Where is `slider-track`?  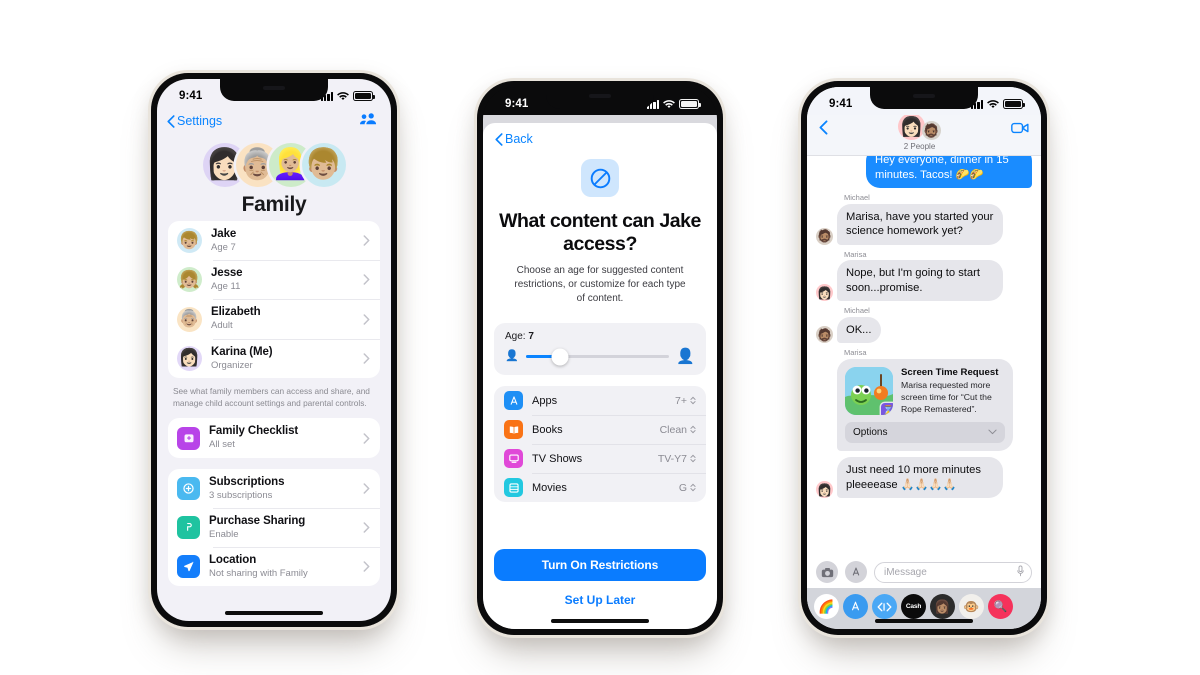
slider-track is located at coordinates (597, 356).